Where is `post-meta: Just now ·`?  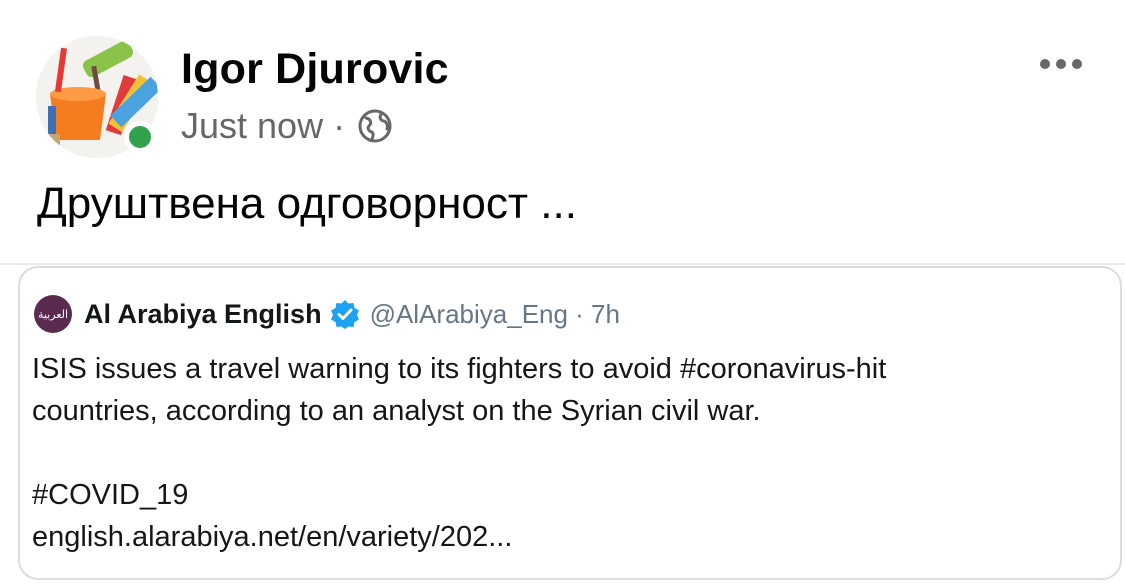 post-meta: Just now · is located at coordinates (287, 126).